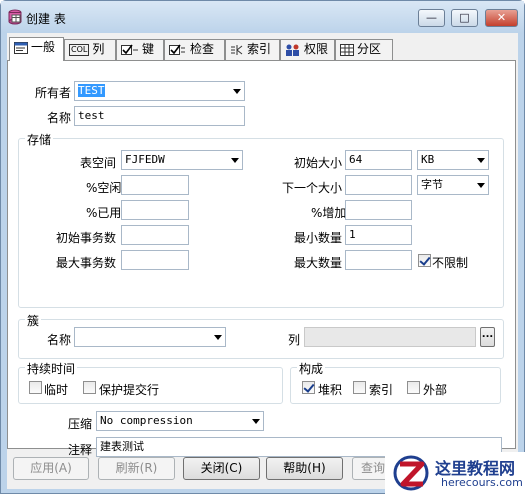 This screenshot has height=494, width=525. Describe the element at coordinates (148, 49) in the screenshot. I see `tab-label: 键` at that location.